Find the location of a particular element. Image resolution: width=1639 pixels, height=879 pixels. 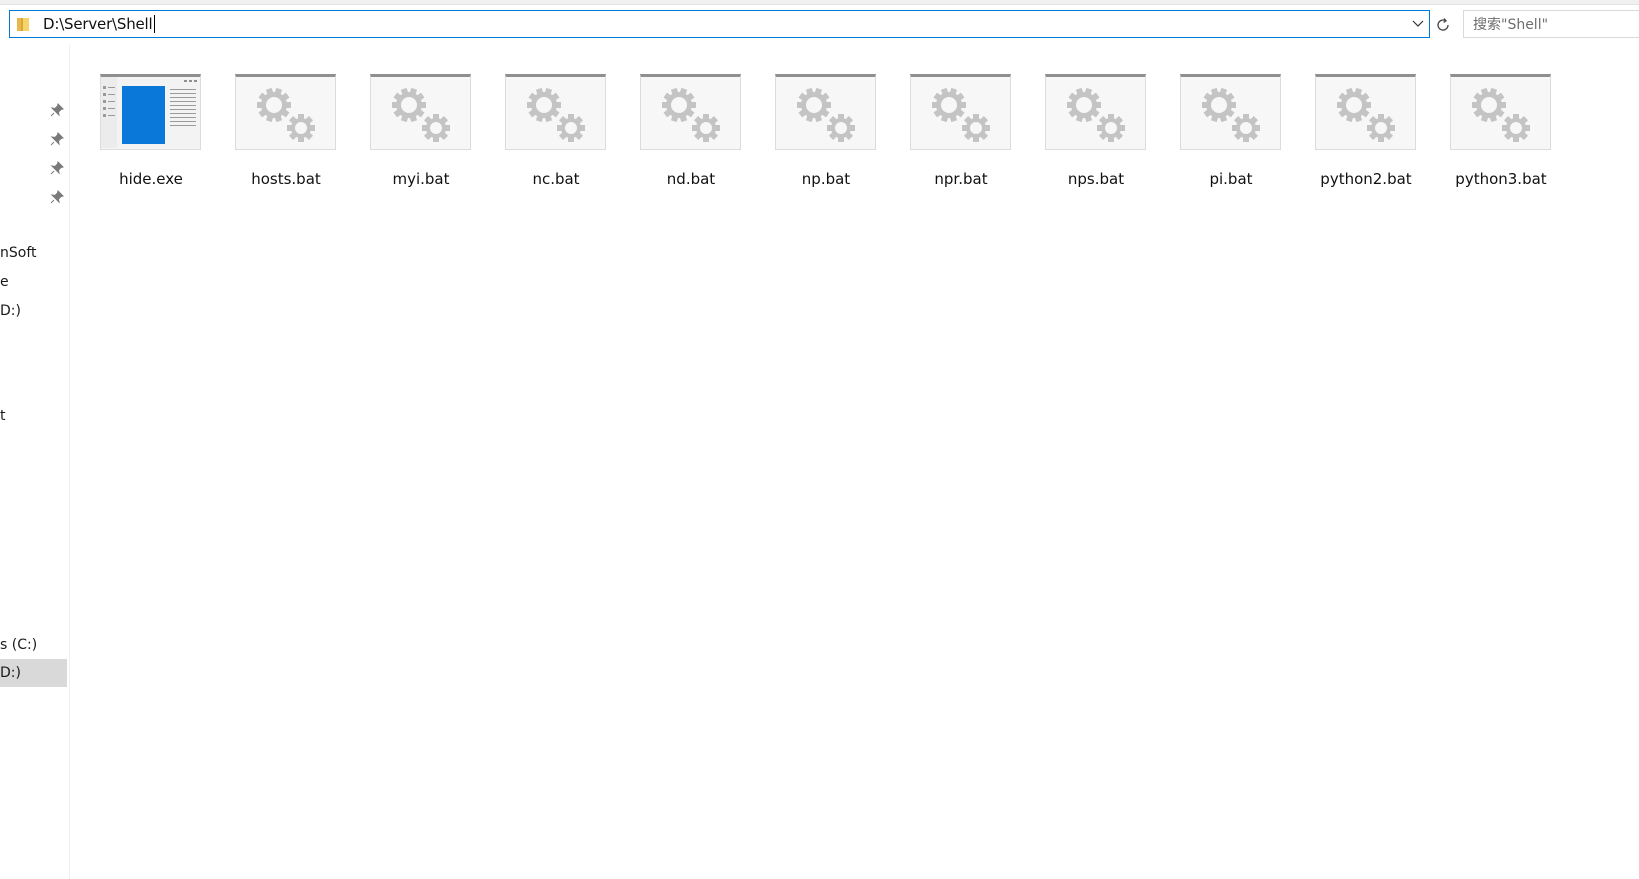

address-path: D:\Server\Shell is located at coordinates (98, 24).